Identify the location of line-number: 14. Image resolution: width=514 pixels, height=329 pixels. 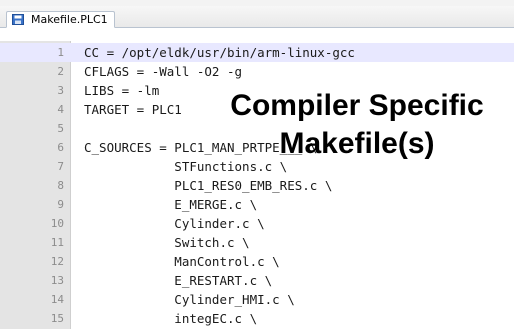
(57, 299).